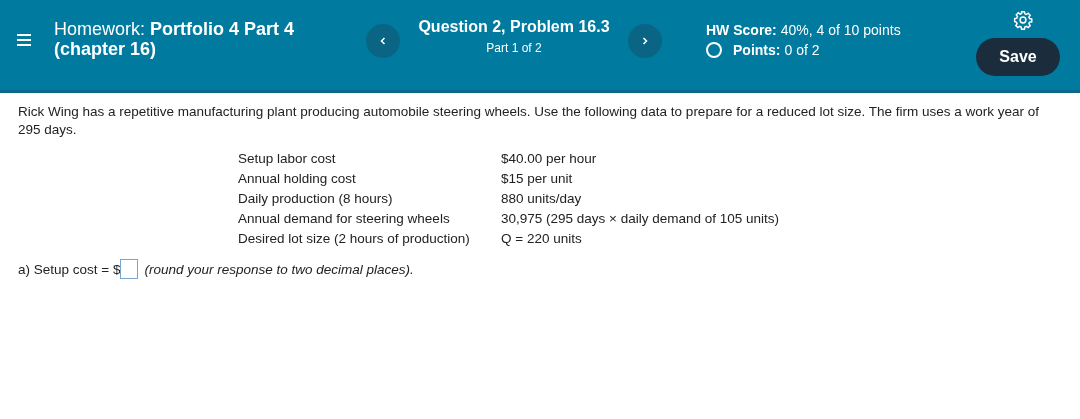 The image size is (1080, 419). What do you see at coordinates (175, 39) in the screenshot?
I see `homework-title: Homework: Portfolio 4 Part 4 (chapter 16)` at bounding box center [175, 39].